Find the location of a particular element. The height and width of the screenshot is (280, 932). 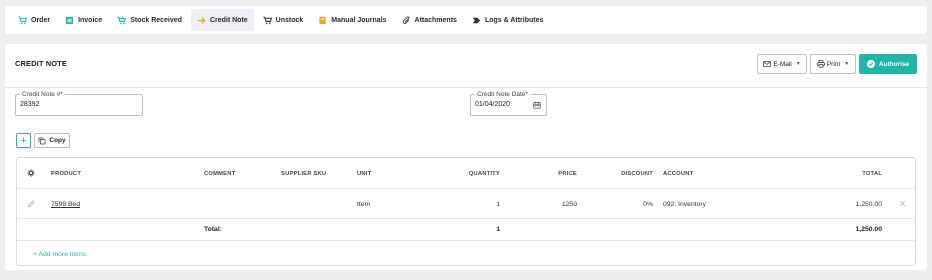

email-button-label: E-Mail is located at coordinates (782, 64).